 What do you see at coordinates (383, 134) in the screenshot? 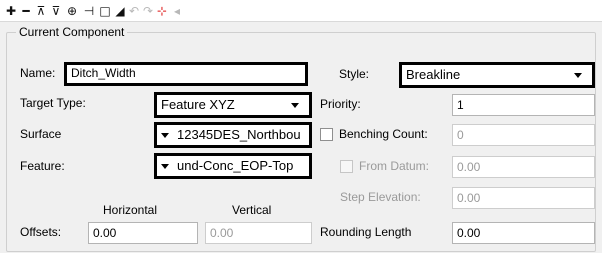
I see `benching-count-label: Benching Count:` at bounding box center [383, 134].